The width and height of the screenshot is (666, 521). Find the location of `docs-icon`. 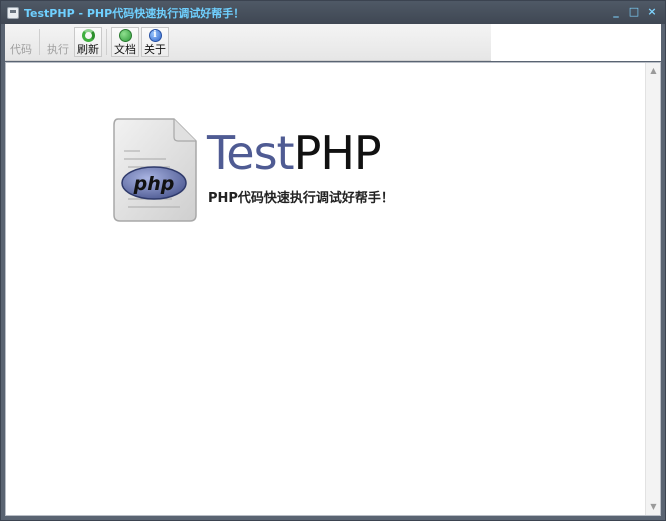

docs-icon is located at coordinates (125, 35).